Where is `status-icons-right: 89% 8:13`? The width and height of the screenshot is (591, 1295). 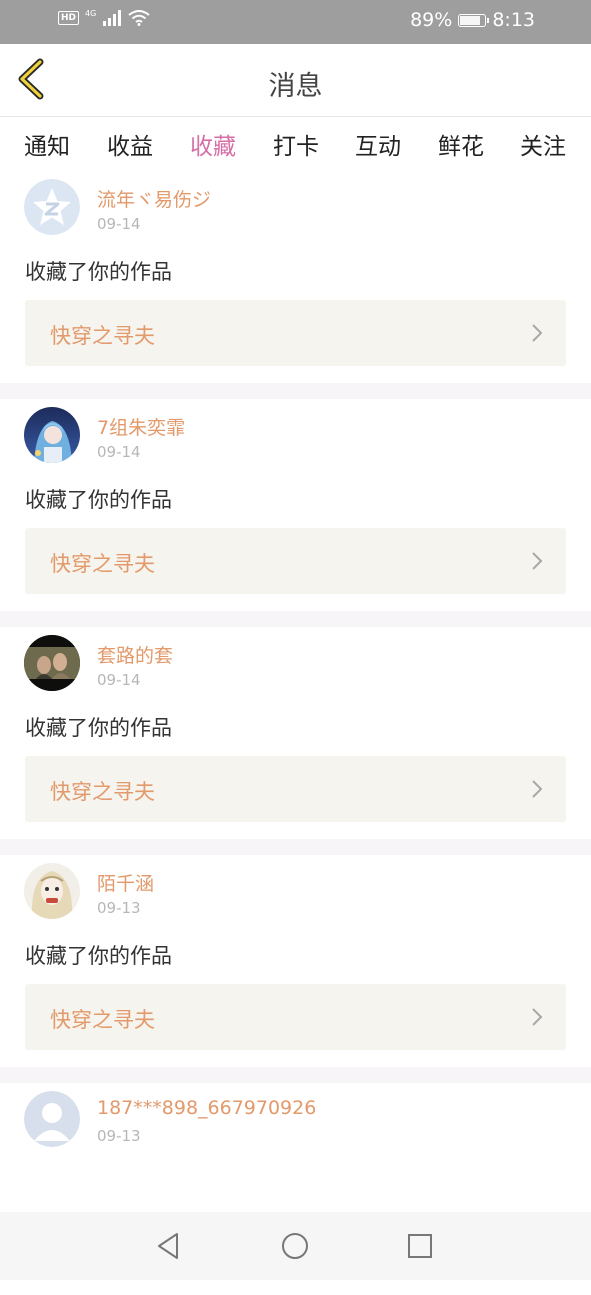
status-icons-right: 89% 8:13 is located at coordinates (472, 20).